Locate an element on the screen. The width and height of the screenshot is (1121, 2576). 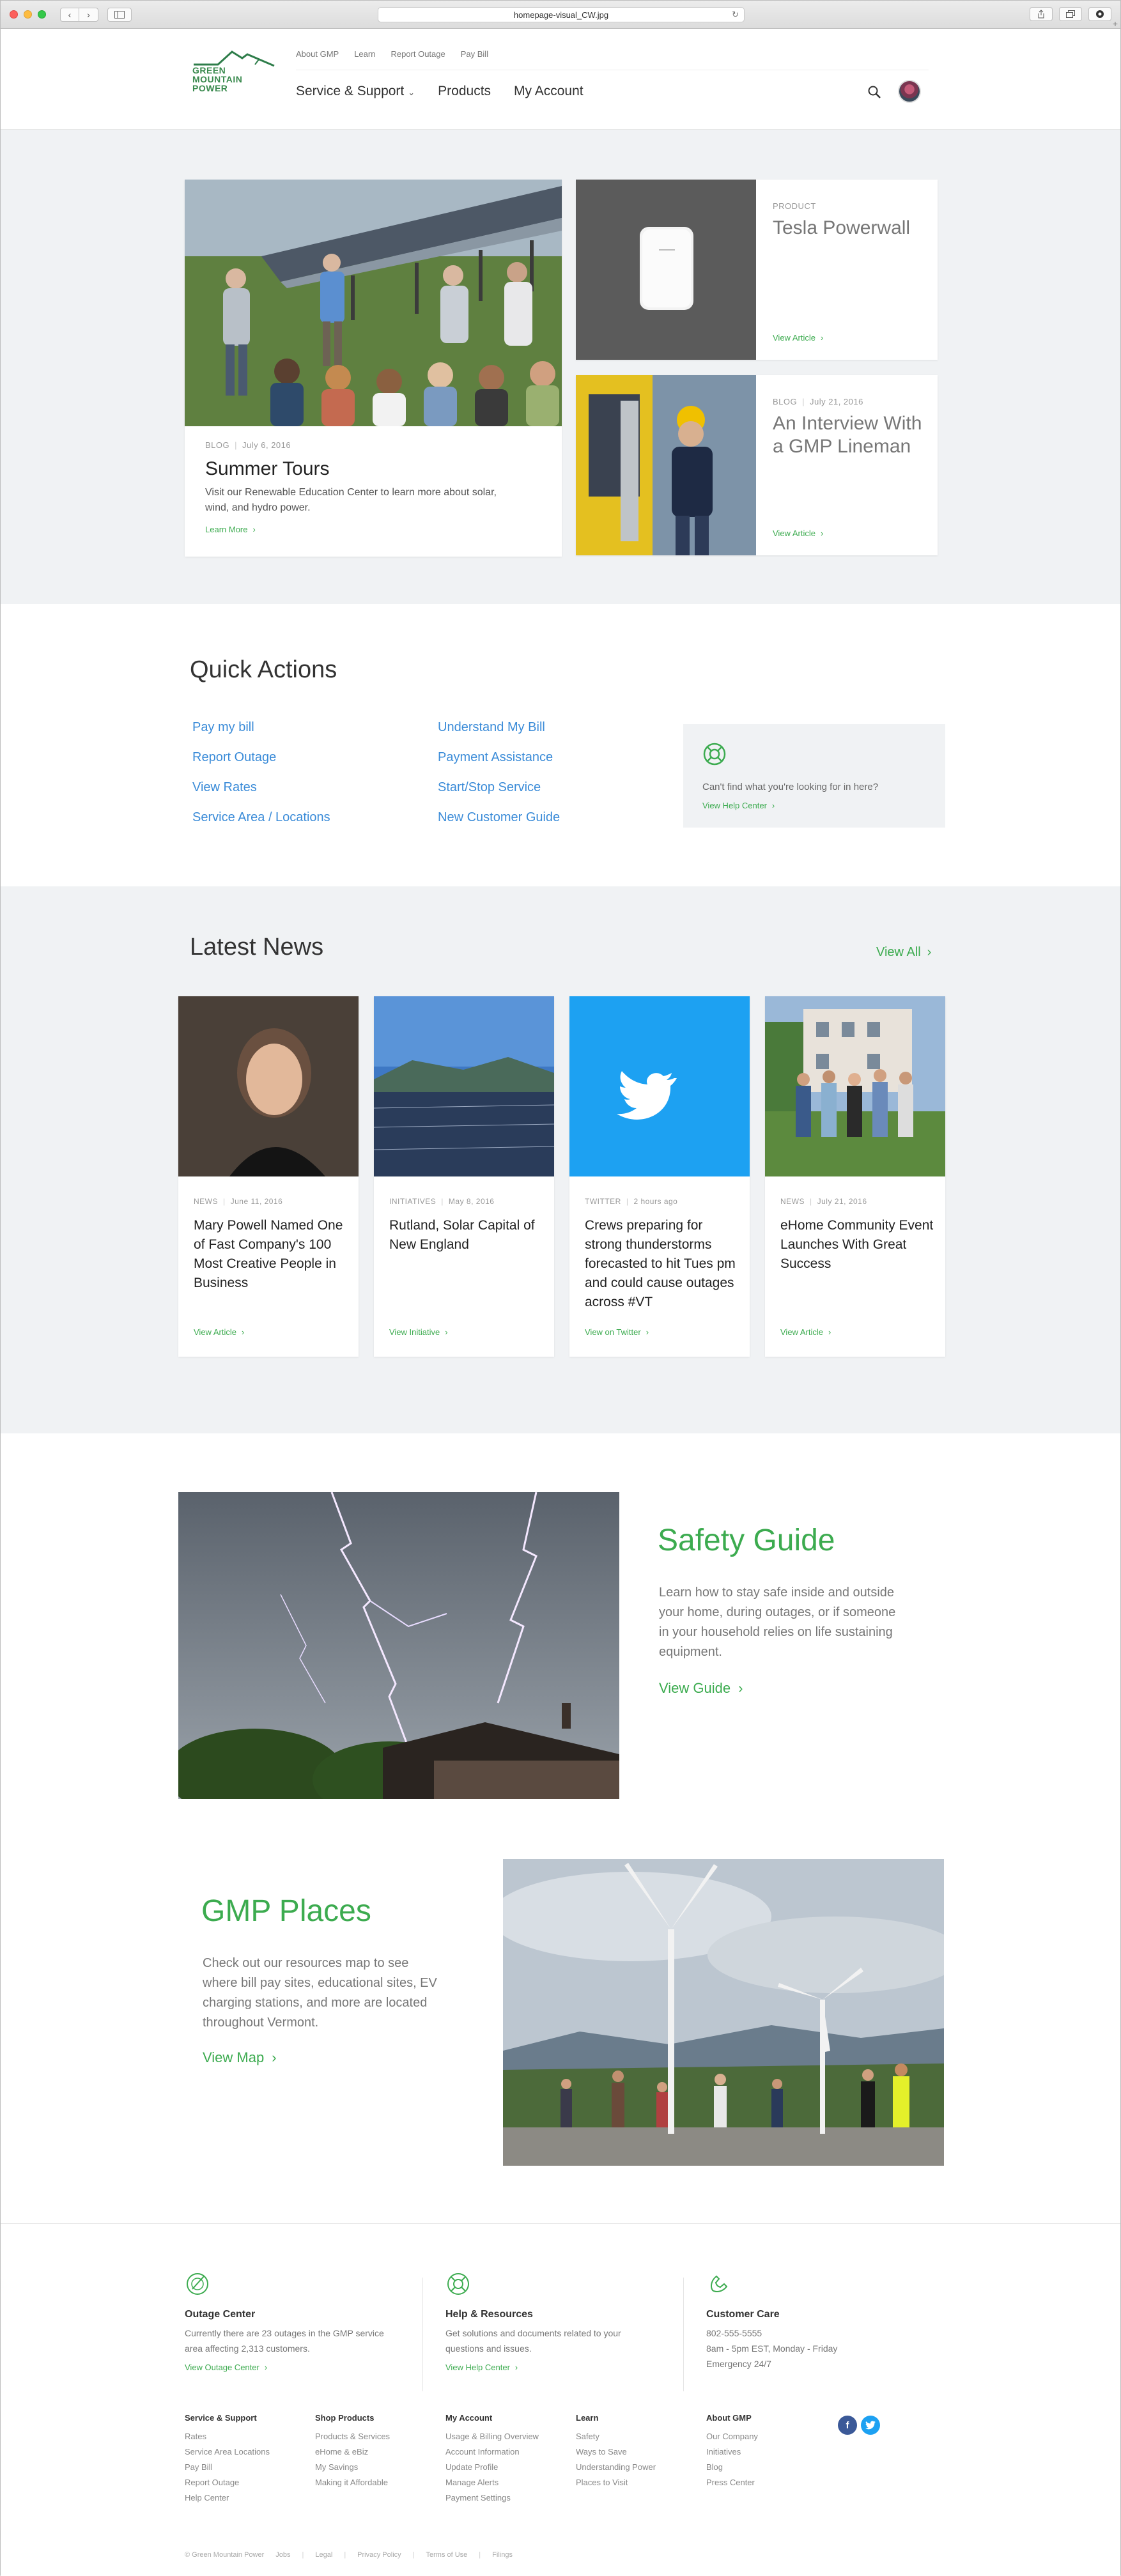
tabs-overview-button is located at coordinates (1071, 14).